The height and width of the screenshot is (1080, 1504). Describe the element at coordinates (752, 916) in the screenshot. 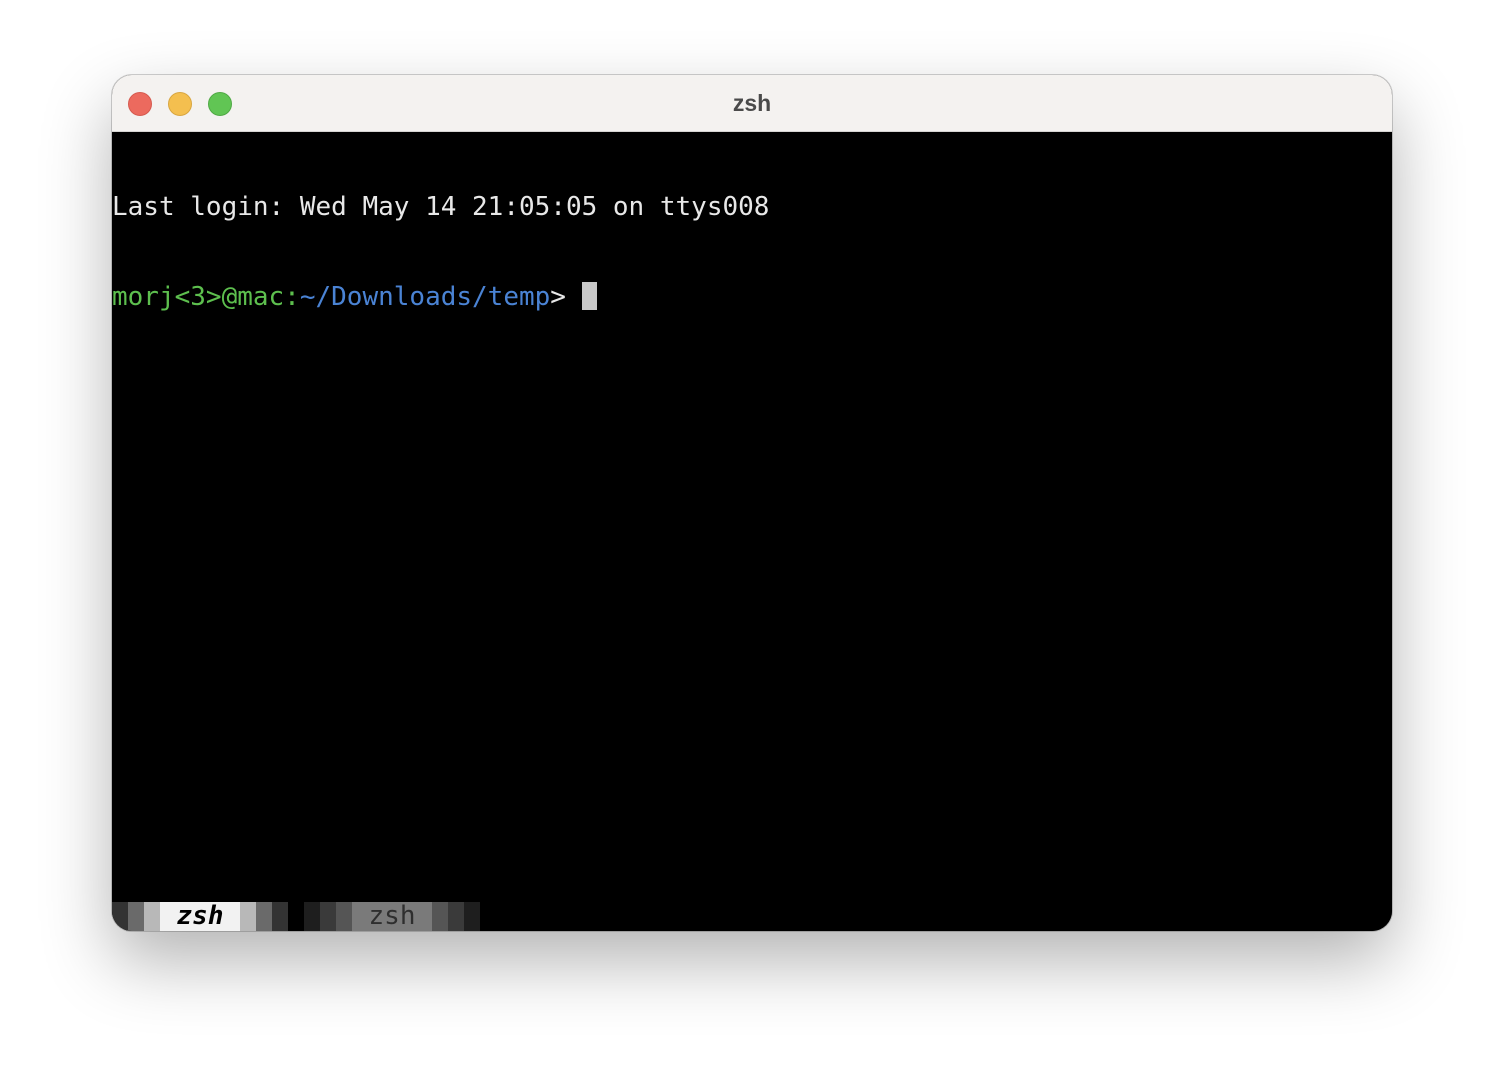

I see `tmux-status-bar: zsh zsh` at that location.